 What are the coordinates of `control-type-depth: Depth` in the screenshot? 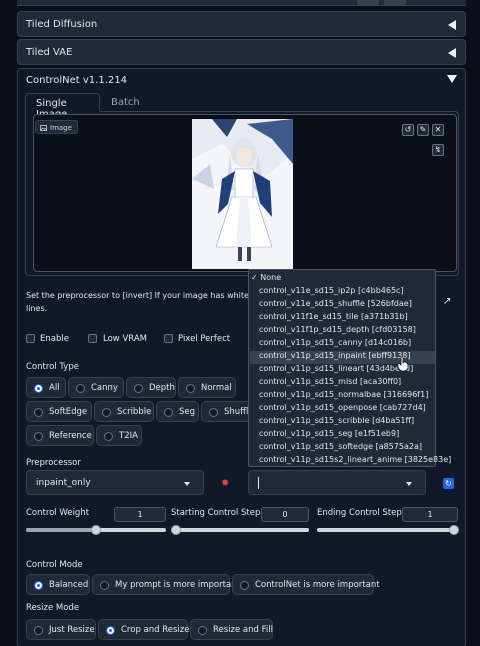 It's located at (151, 387).